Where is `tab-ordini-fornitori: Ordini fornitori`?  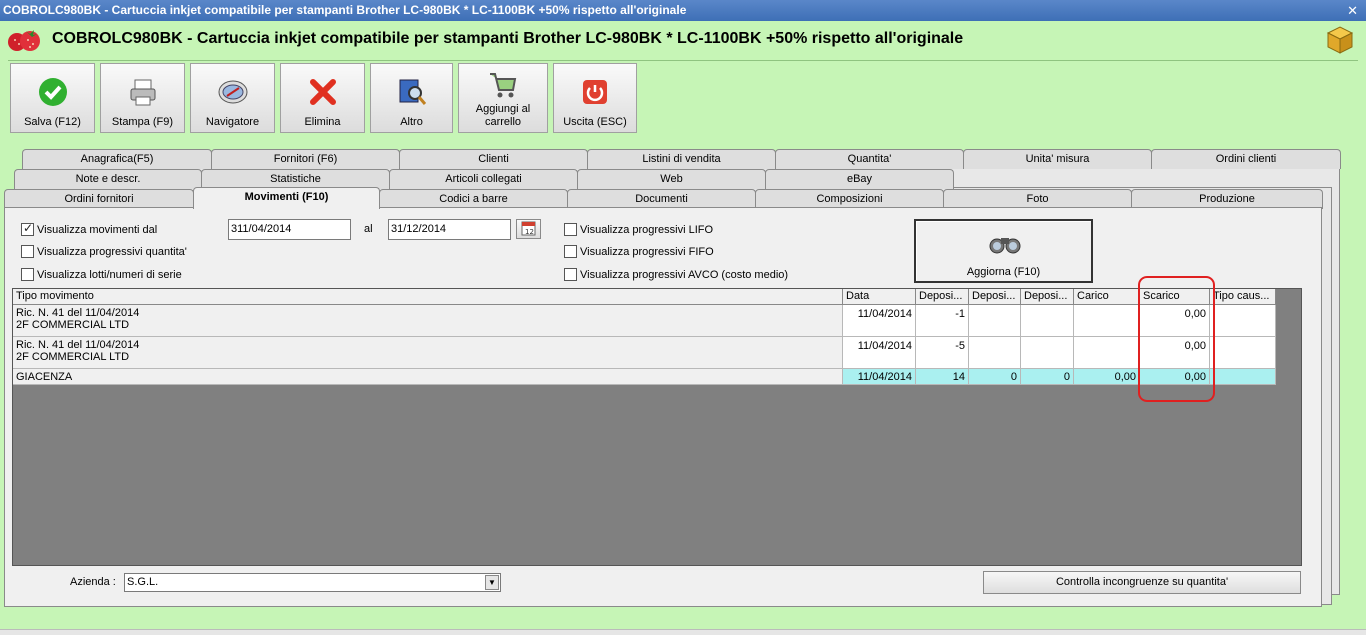
tab-ordini-fornitori: Ordini fornitori is located at coordinates (99, 199).